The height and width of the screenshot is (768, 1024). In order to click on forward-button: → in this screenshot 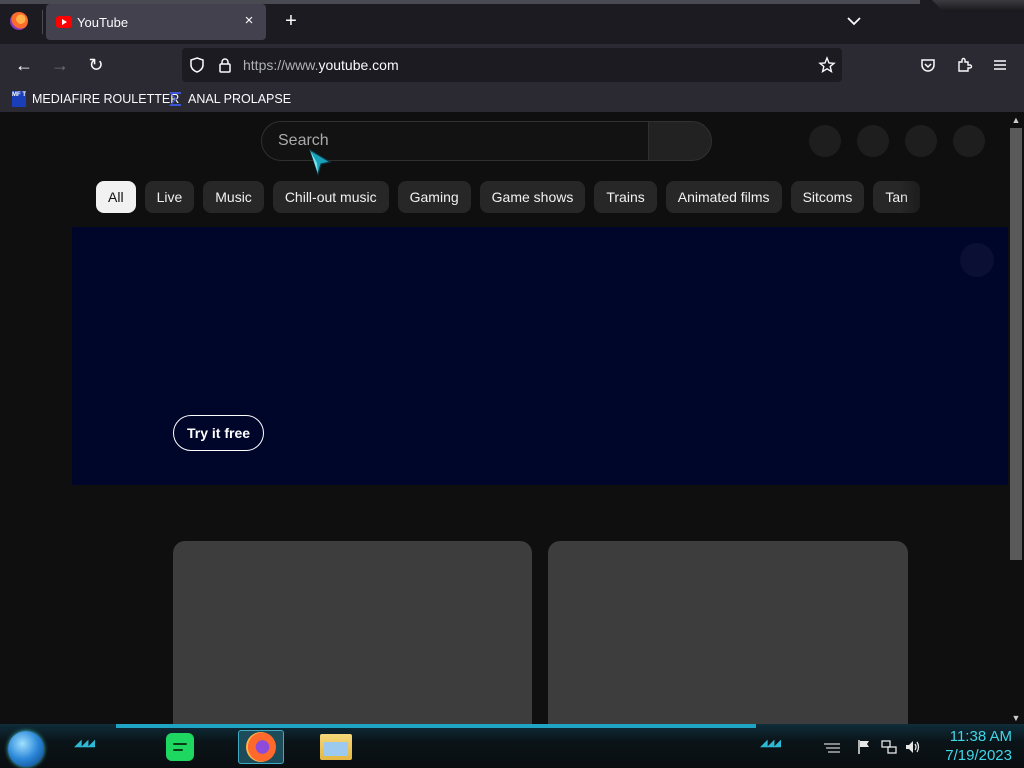, I will do `click(60, 65)`.